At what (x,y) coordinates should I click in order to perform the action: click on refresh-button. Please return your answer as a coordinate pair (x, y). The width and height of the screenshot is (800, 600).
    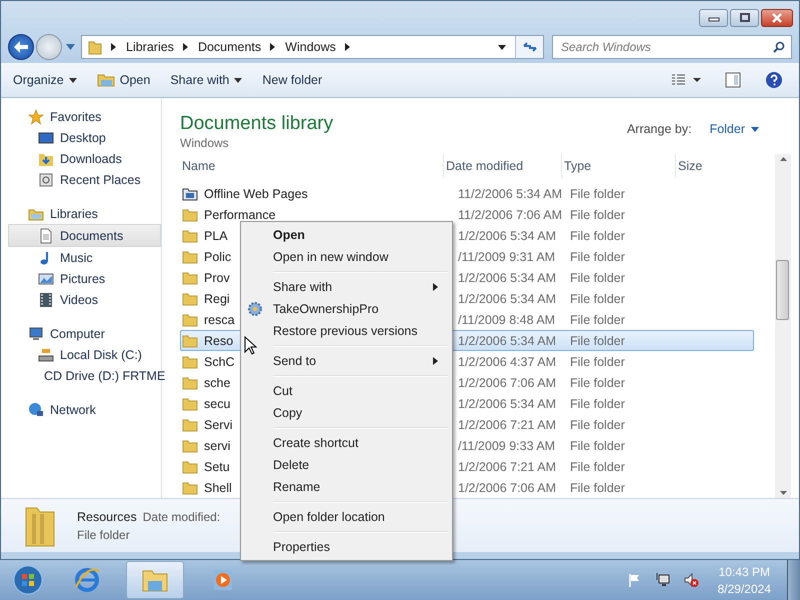
    Looking at the image, I should click on (529, 47).